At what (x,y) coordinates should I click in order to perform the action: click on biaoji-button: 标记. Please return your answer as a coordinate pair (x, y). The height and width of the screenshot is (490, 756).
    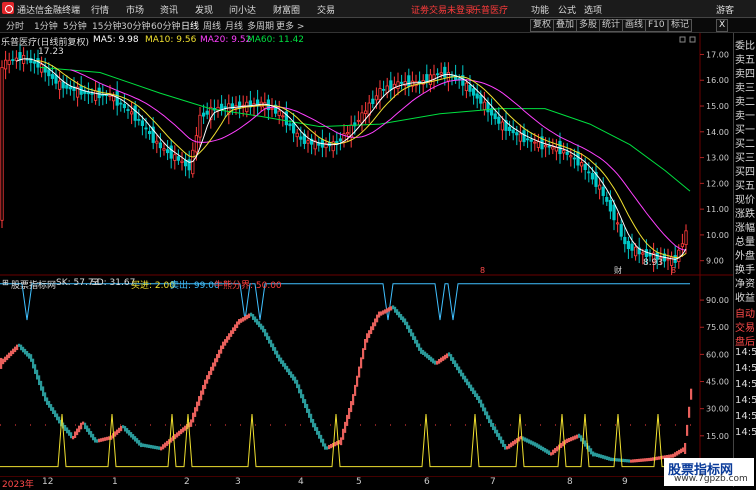
    Looking at the image, I should click on (680, 25).